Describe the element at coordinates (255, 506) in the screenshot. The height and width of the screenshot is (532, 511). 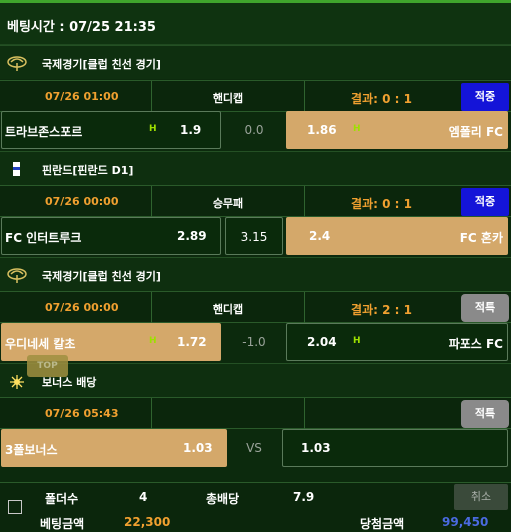
I see `bet-summary-footer: 폴더수 4 총배당 7.9 베팅금액 22,300 당첨금액 99,450` at that location.